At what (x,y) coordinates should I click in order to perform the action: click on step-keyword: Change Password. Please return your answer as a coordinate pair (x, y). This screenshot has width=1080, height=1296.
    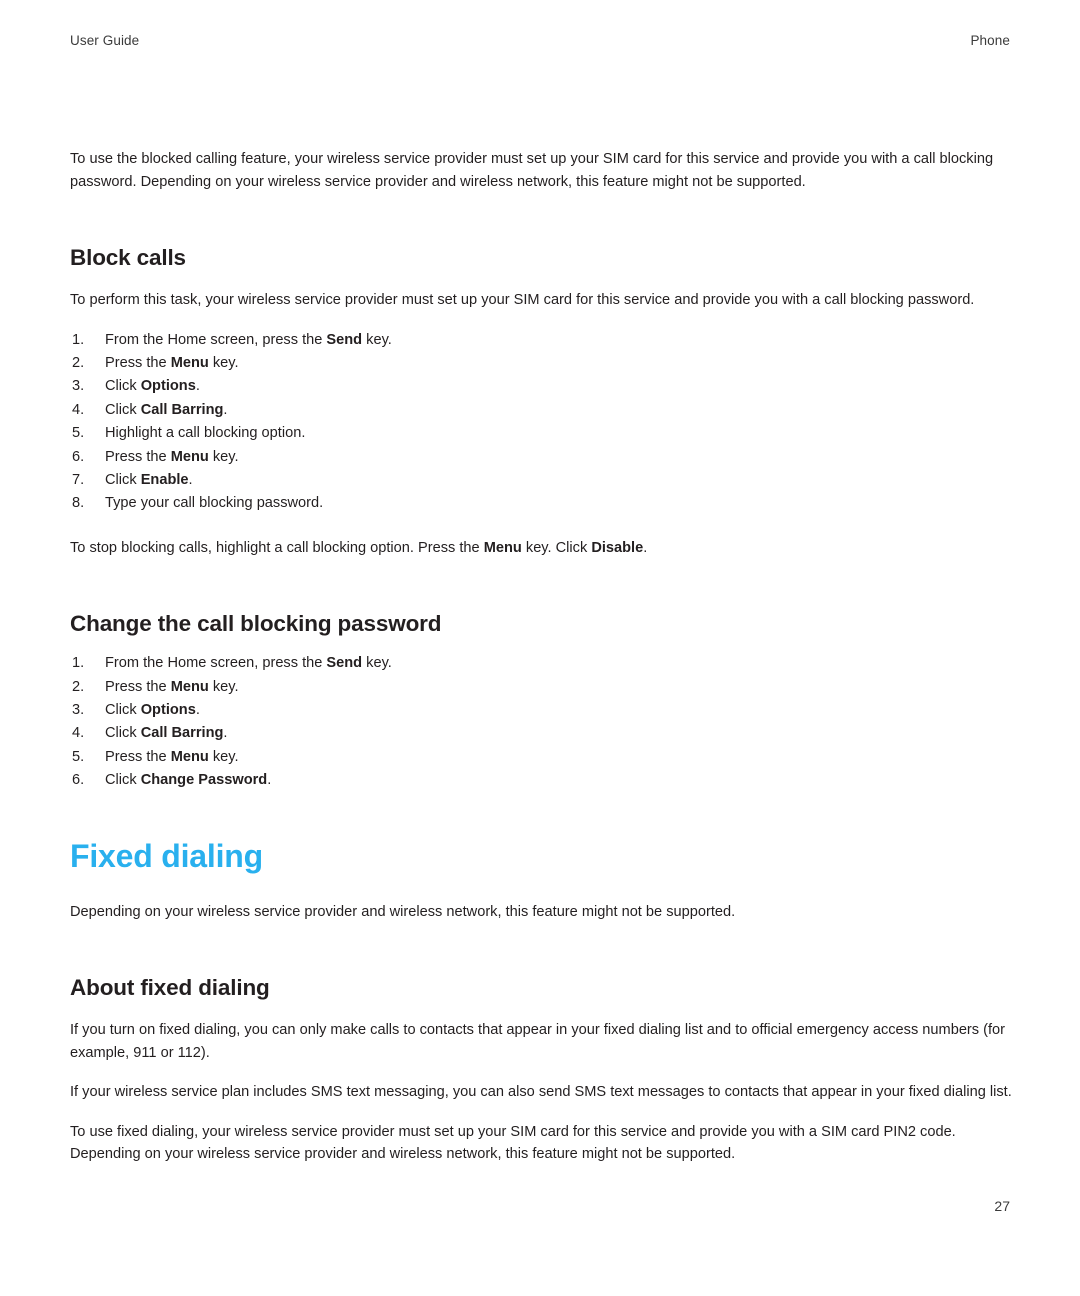
    Looking at the image, I should click on (204, 780).